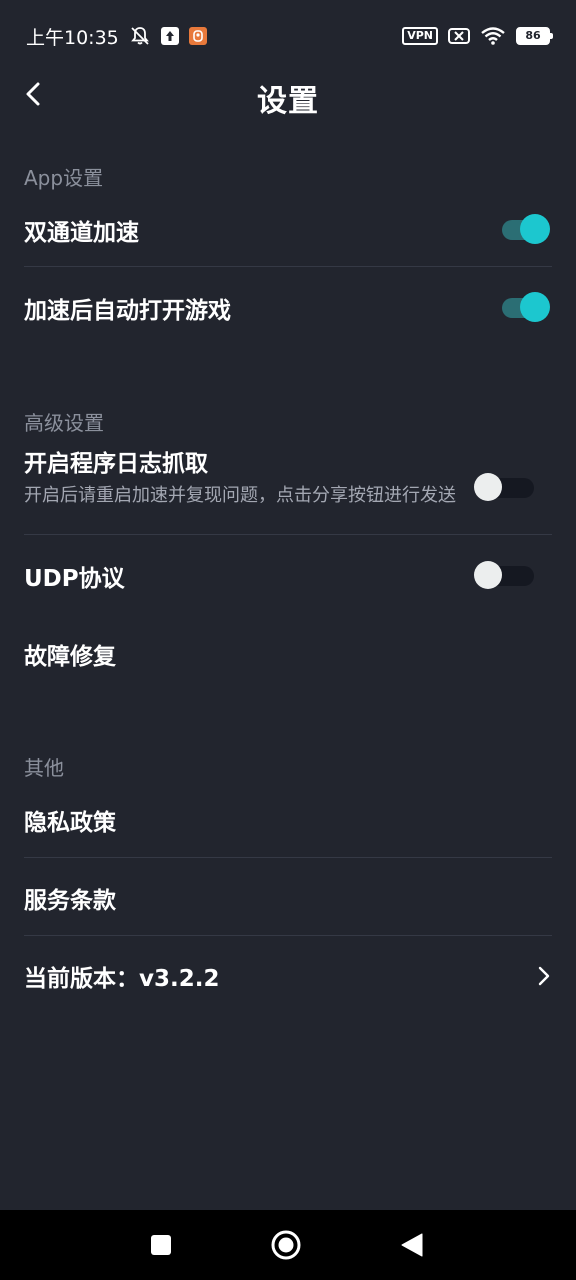 Image resolution: width=576 pixels, height=1280 pixels. Describe the element at coordinates (527, 229) in the screenshot. I see `dual-channel-toggle` at that location.